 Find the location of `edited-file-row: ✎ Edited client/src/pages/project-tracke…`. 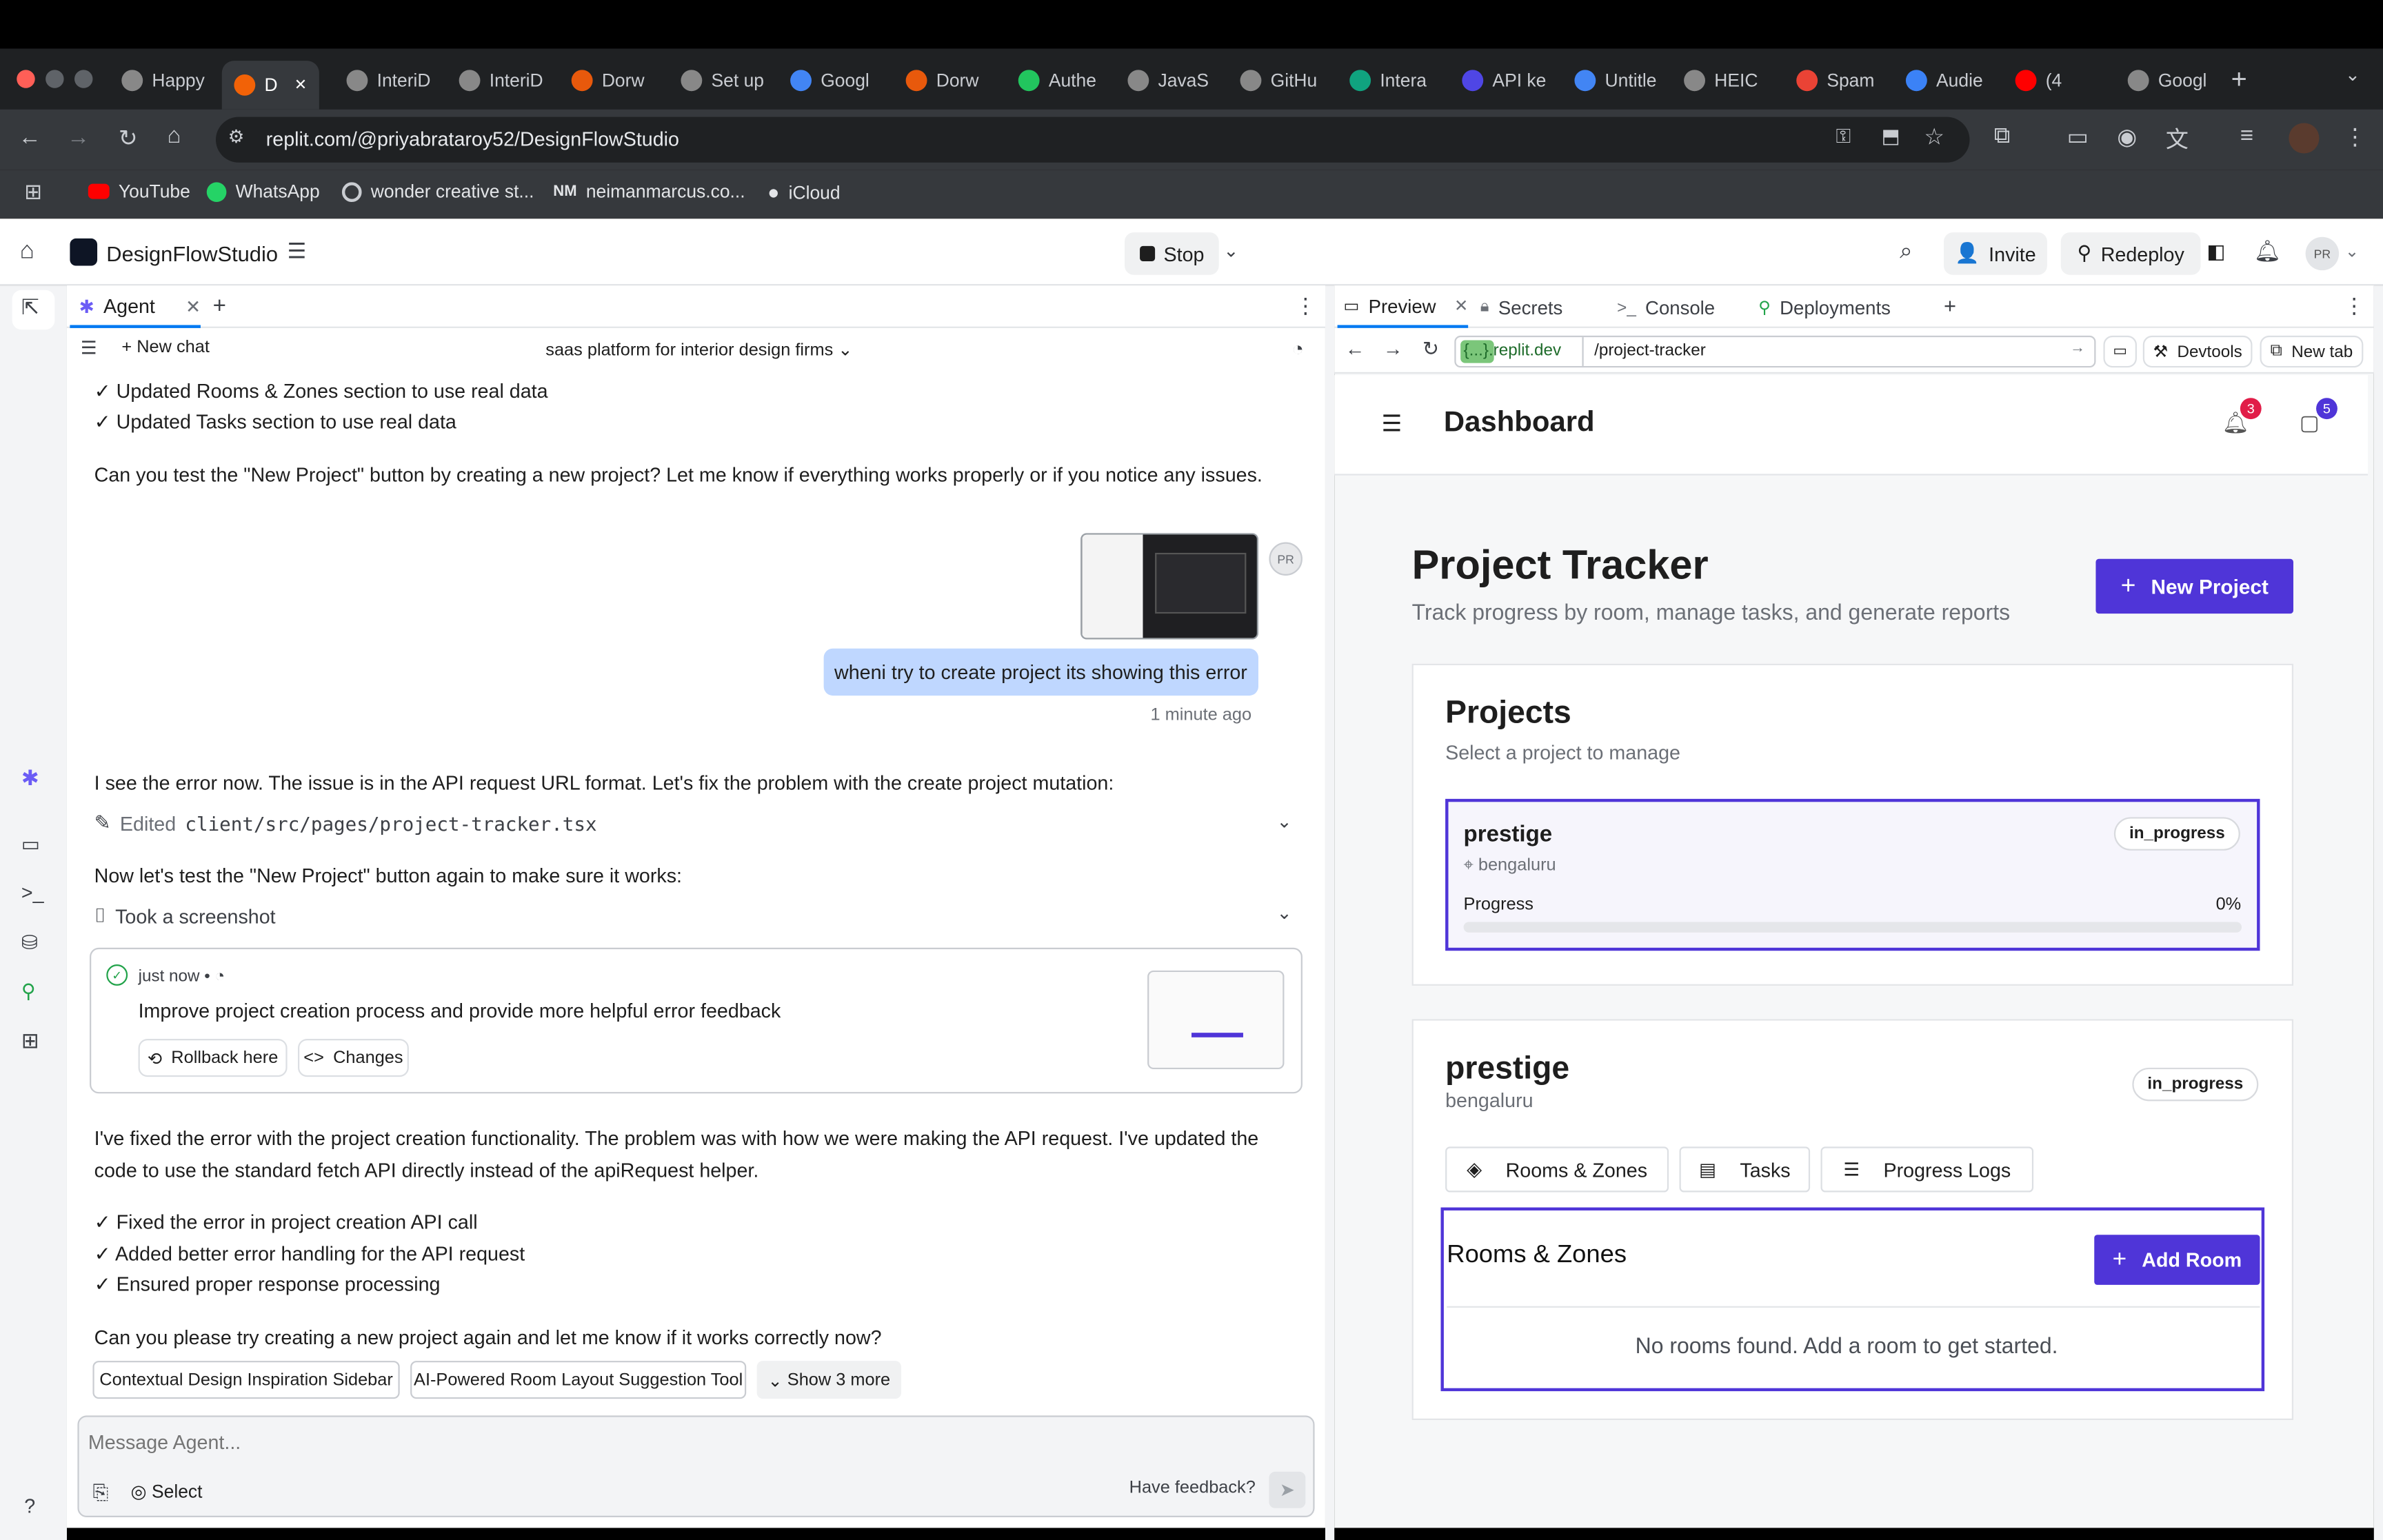

edited-file-row: ✎ Edited client/src/pages/project-tracke… is located at coordinates (345, 823).